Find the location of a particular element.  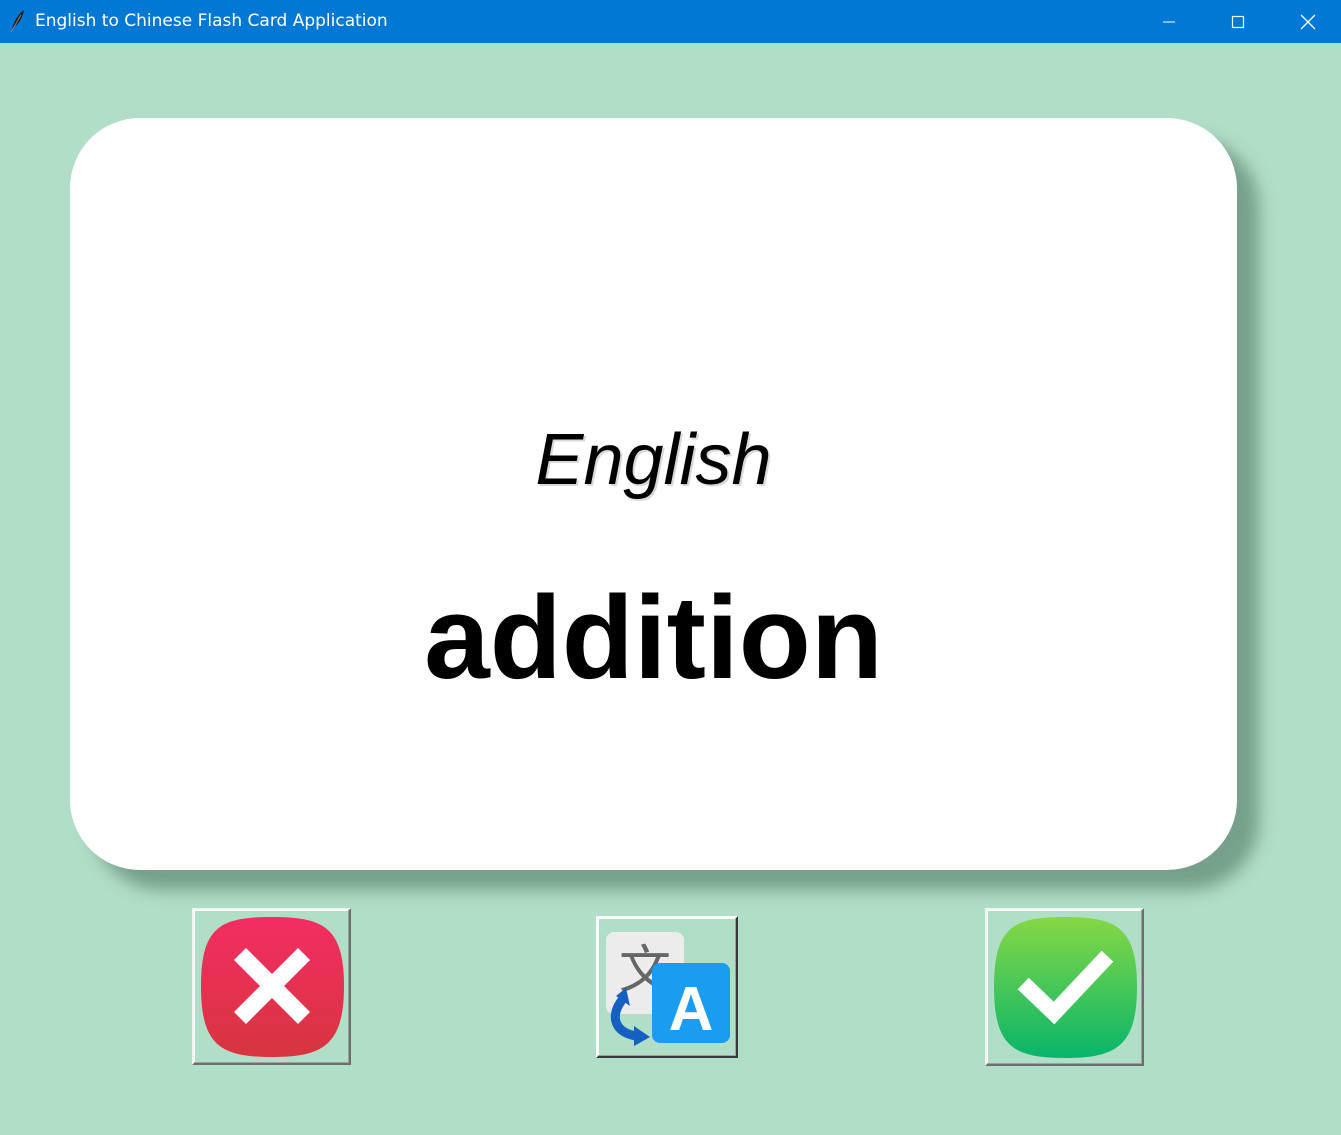

minimize-button is located at coordinates (1169, 21).